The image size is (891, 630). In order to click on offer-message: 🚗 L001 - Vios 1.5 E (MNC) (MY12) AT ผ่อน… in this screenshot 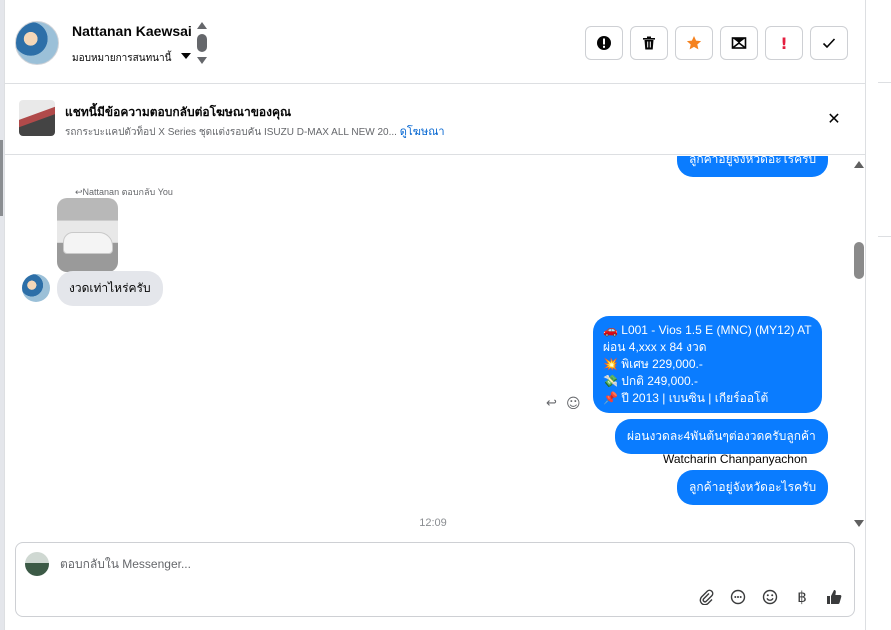, I will do `click(707, 364)`.